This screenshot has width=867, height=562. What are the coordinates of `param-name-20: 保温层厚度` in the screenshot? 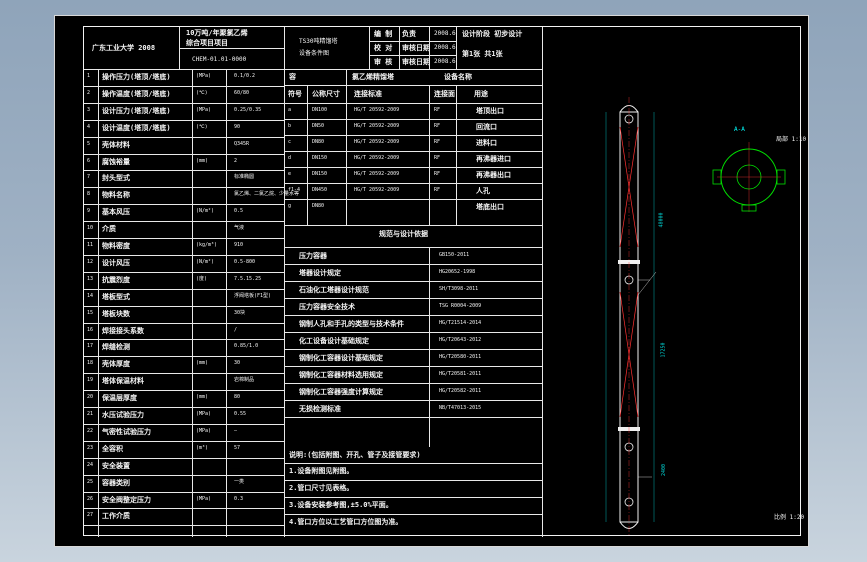 It's located at (119, 398).